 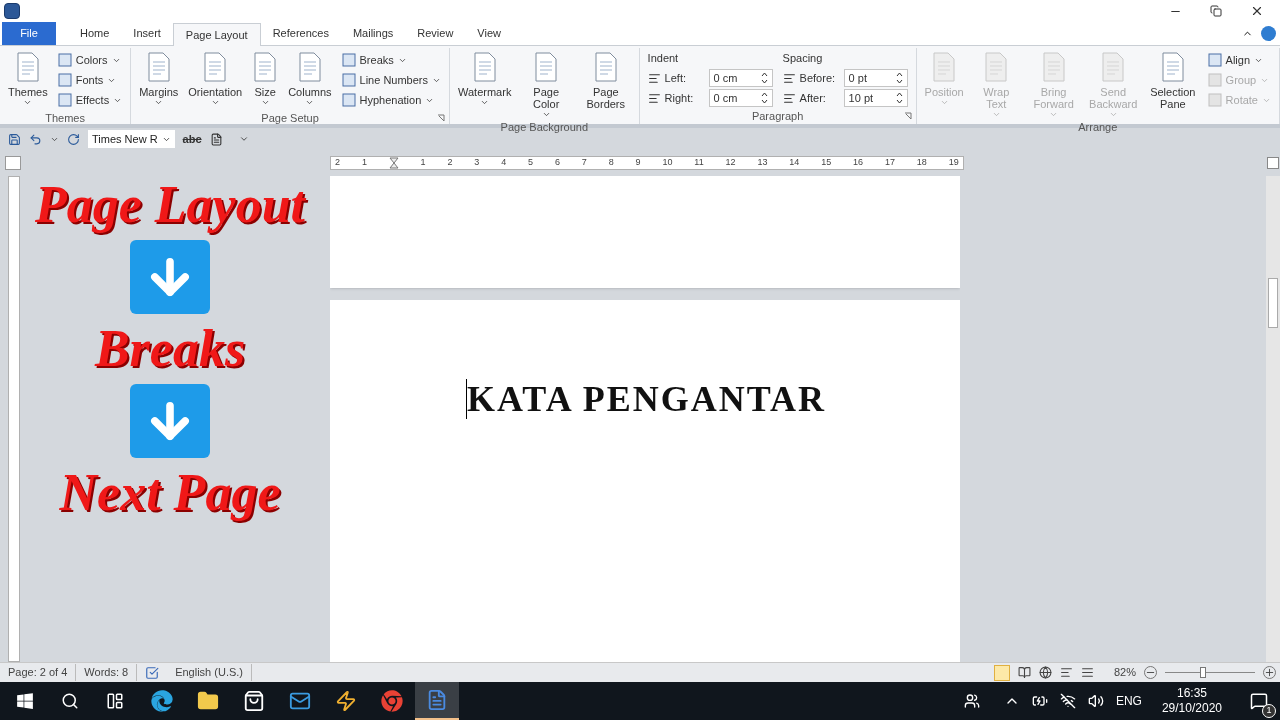 What do you see at coordinates (1257, 11) in the screenshot?
I see `close-icon` at bounding box center [1257, 11].